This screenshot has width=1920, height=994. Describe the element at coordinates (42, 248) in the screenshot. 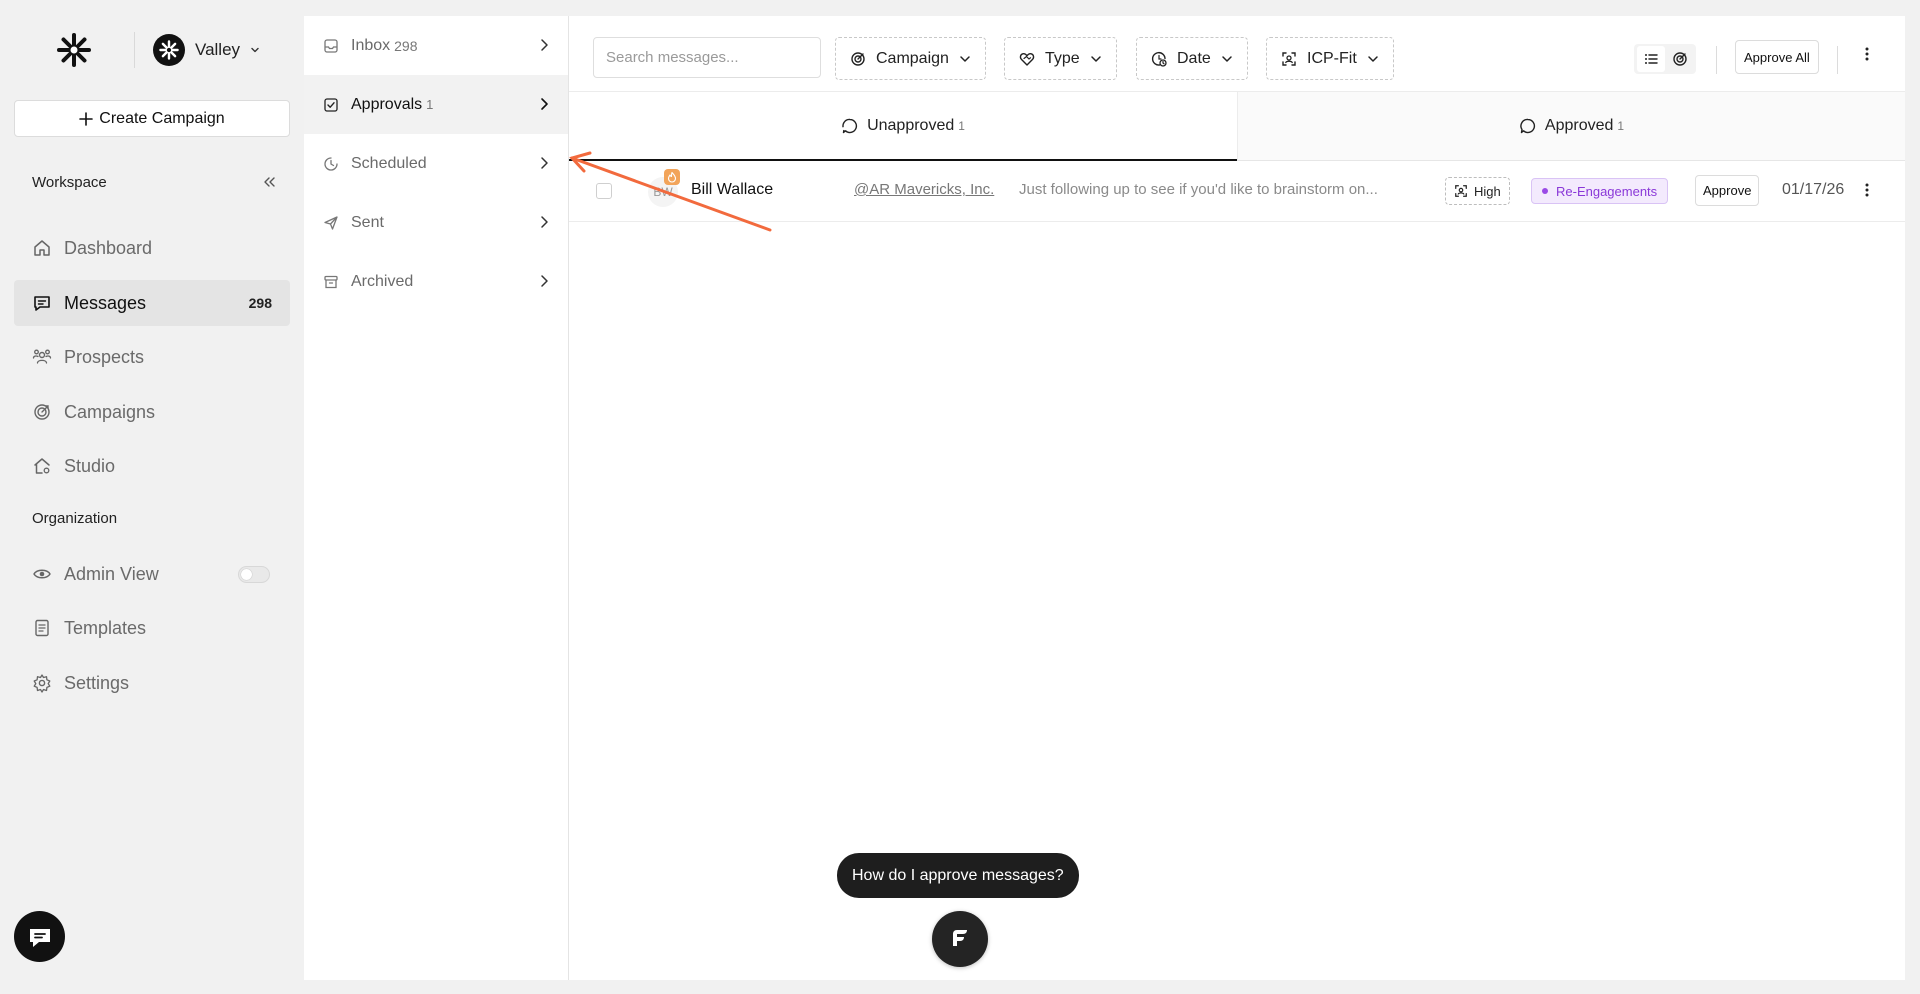

I see `home-icon` at that location.